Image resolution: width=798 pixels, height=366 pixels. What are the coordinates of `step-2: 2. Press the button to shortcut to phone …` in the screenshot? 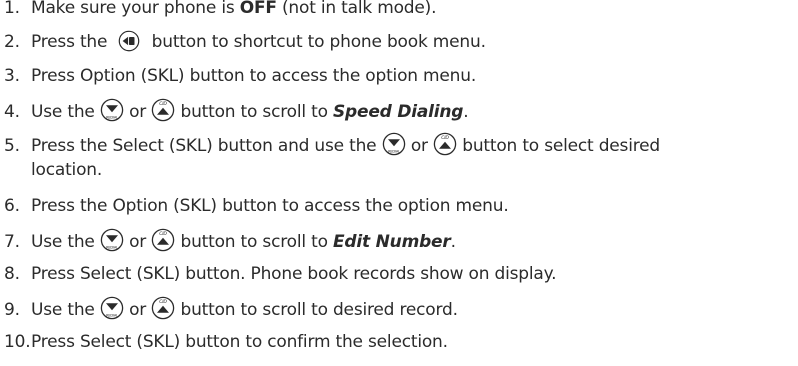 It's located at (399, 42).